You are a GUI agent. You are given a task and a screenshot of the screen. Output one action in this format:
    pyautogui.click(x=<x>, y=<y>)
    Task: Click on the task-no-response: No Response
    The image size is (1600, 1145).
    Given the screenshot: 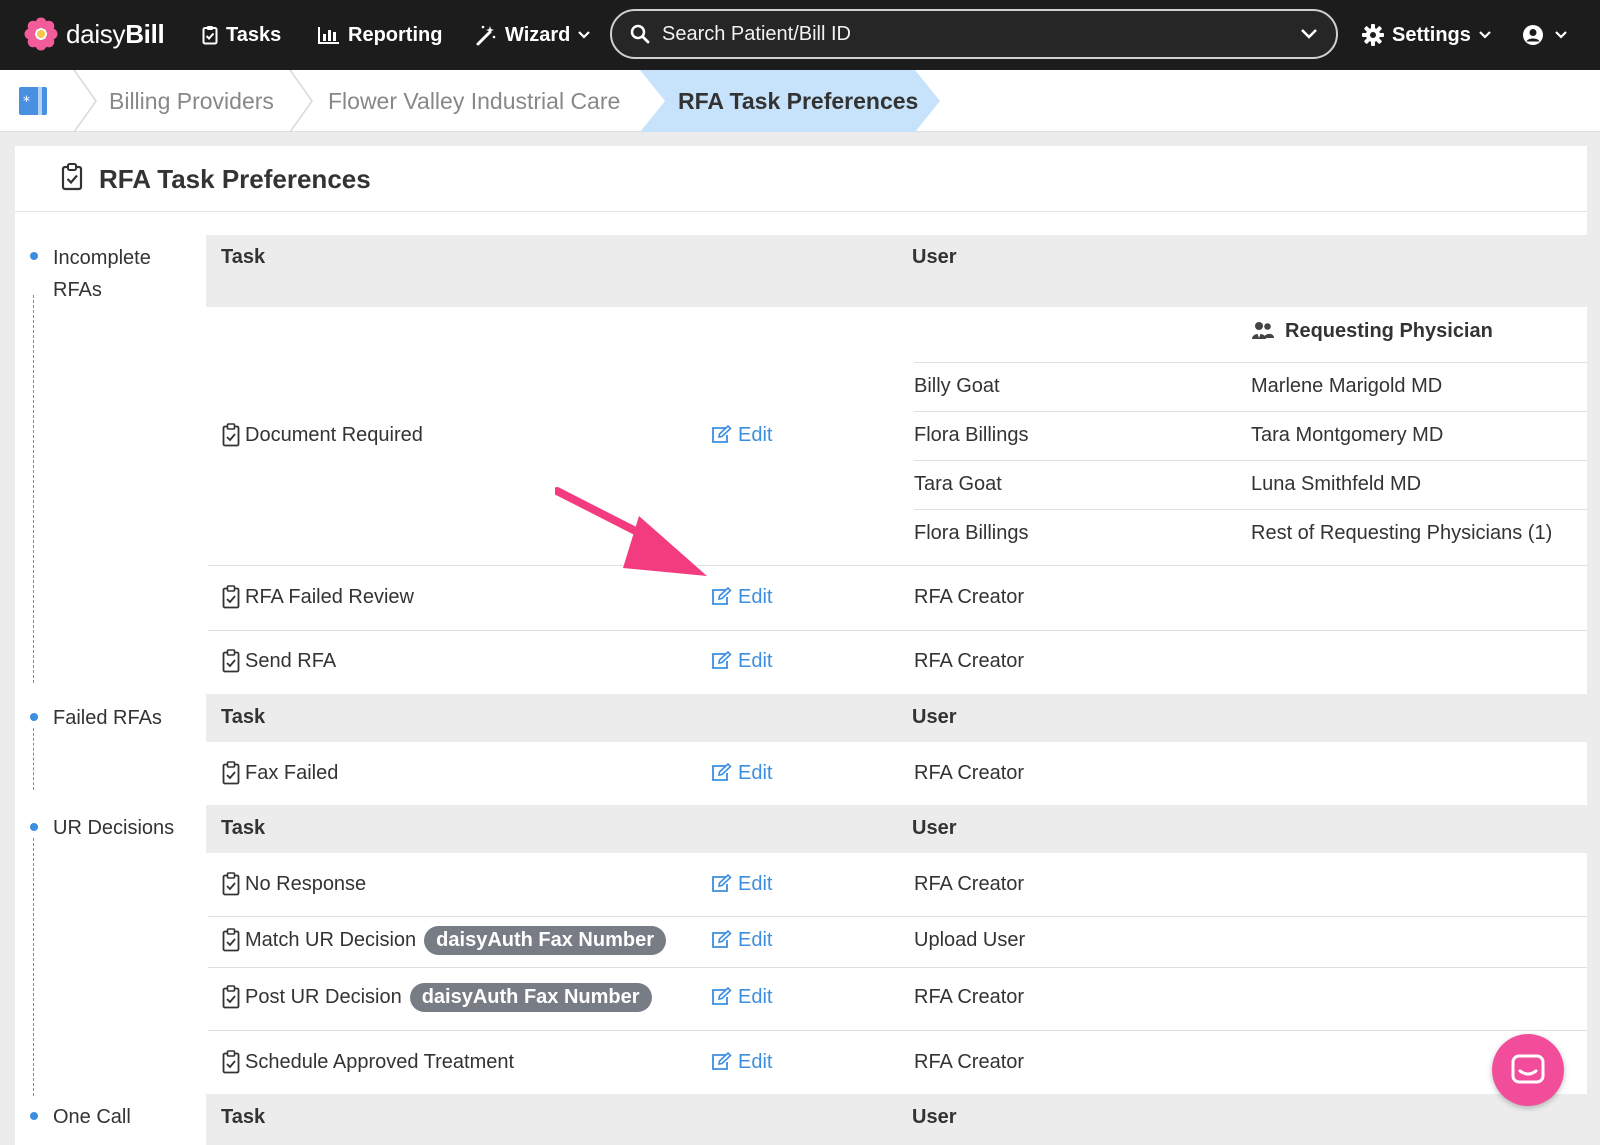 What is the action you would take?
    pyautogui.click(x=294, y=884)
    